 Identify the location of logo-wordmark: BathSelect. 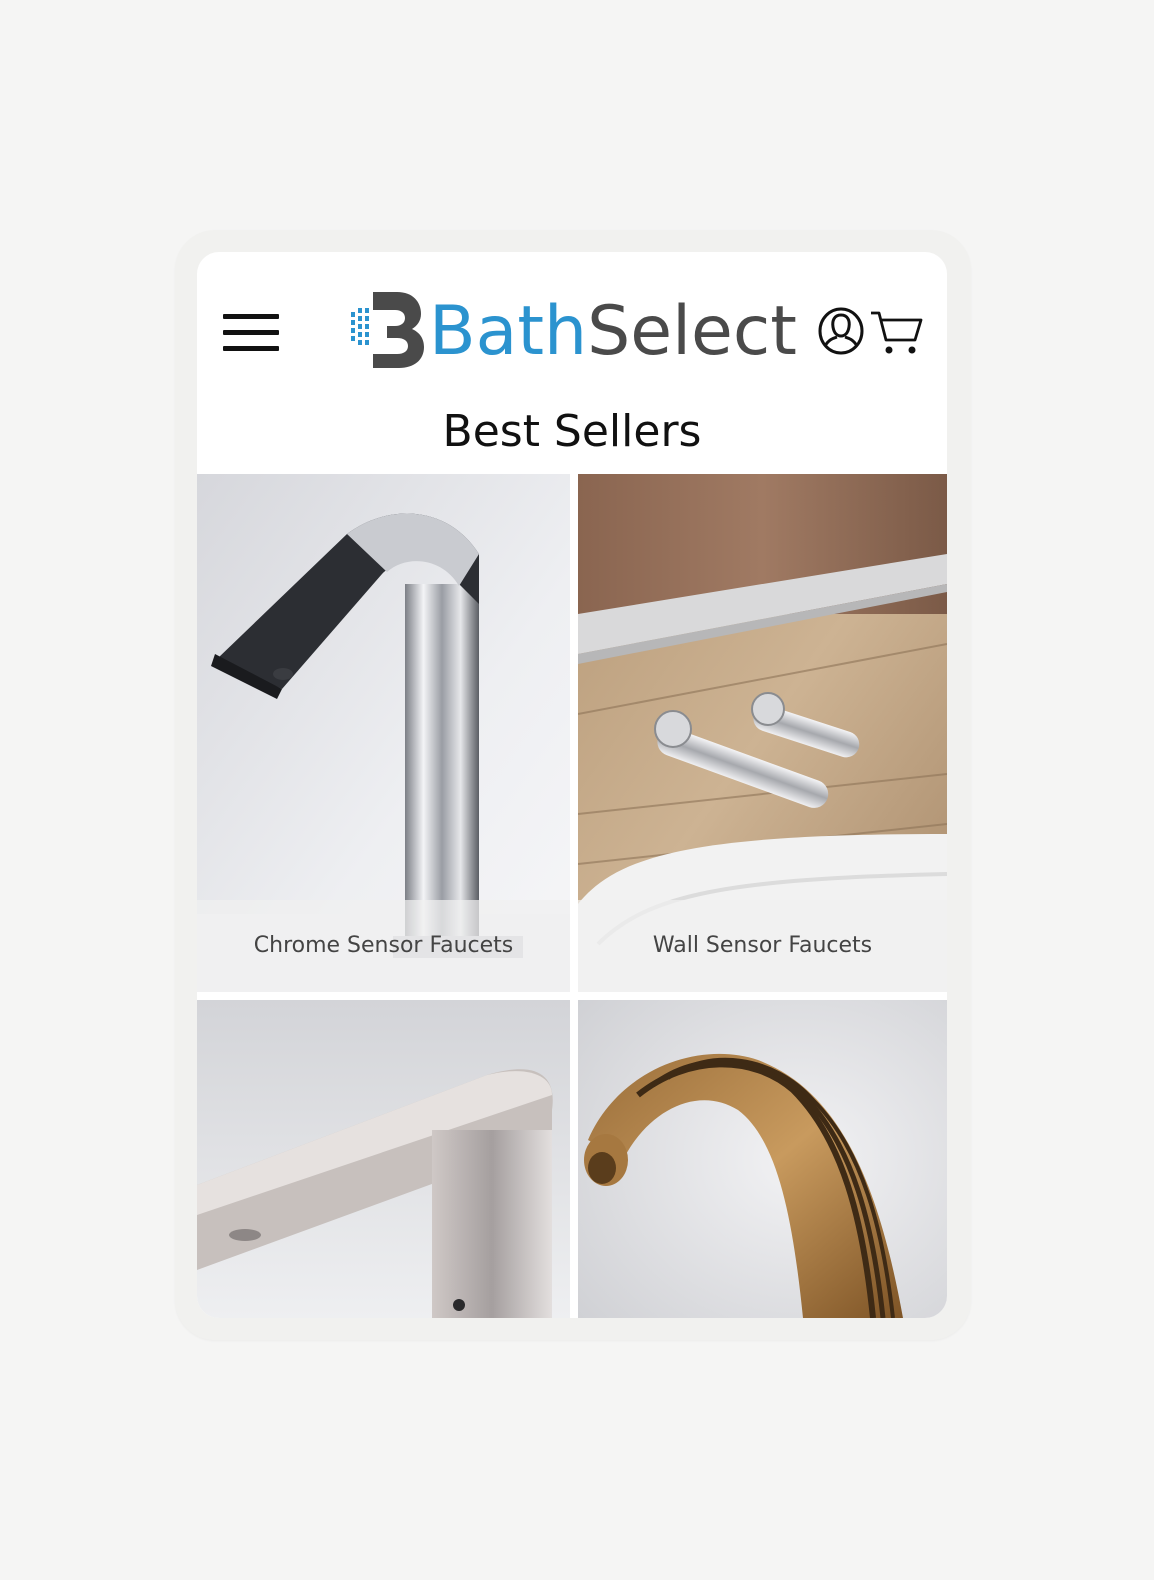
(613, 332).